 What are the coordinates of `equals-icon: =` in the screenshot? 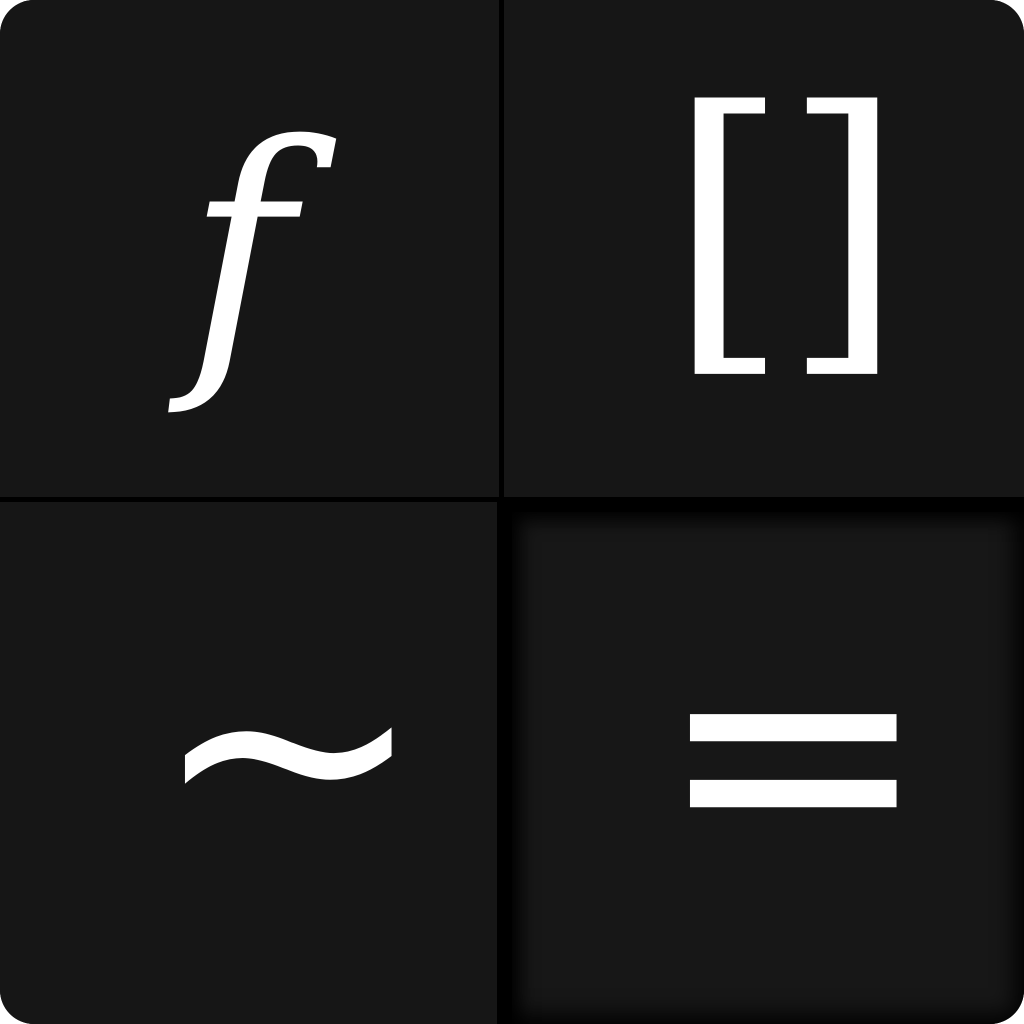 It's located at (793, 750).